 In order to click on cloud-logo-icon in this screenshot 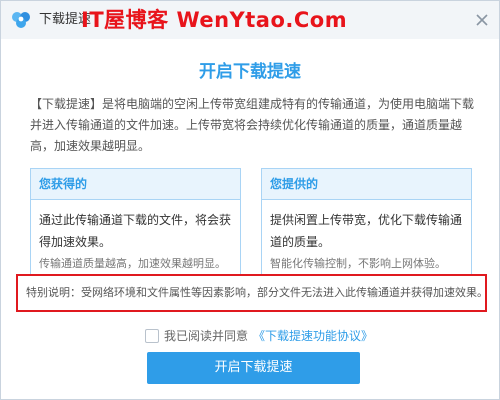, I will do `click(21, 20)`.